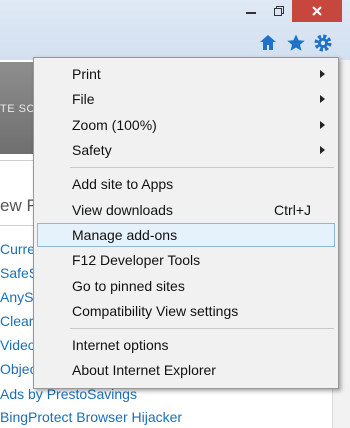 The height and width of the screenshot is (428, 350). I want to click on menu-item-label: F12 Developer Tools, so click(136, 260).